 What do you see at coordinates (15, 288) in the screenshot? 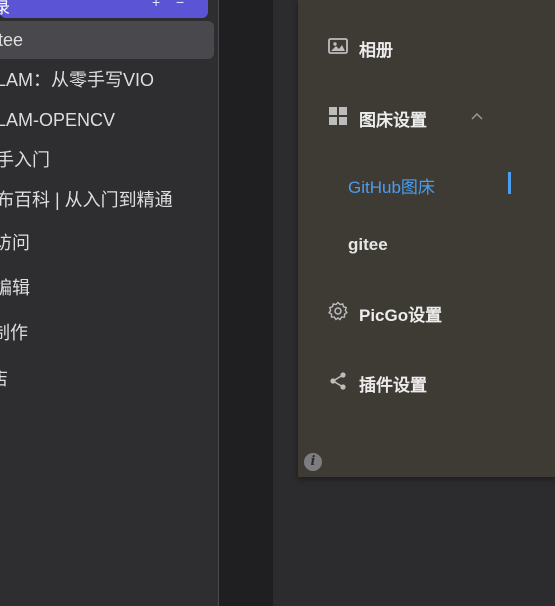
I see `sidebar-item-label: 编辑` at bounding box center [15, 288].